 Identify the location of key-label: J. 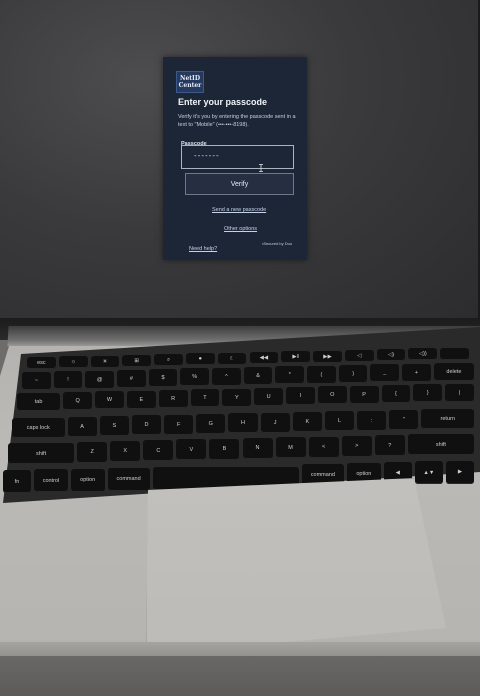
(275, 422).